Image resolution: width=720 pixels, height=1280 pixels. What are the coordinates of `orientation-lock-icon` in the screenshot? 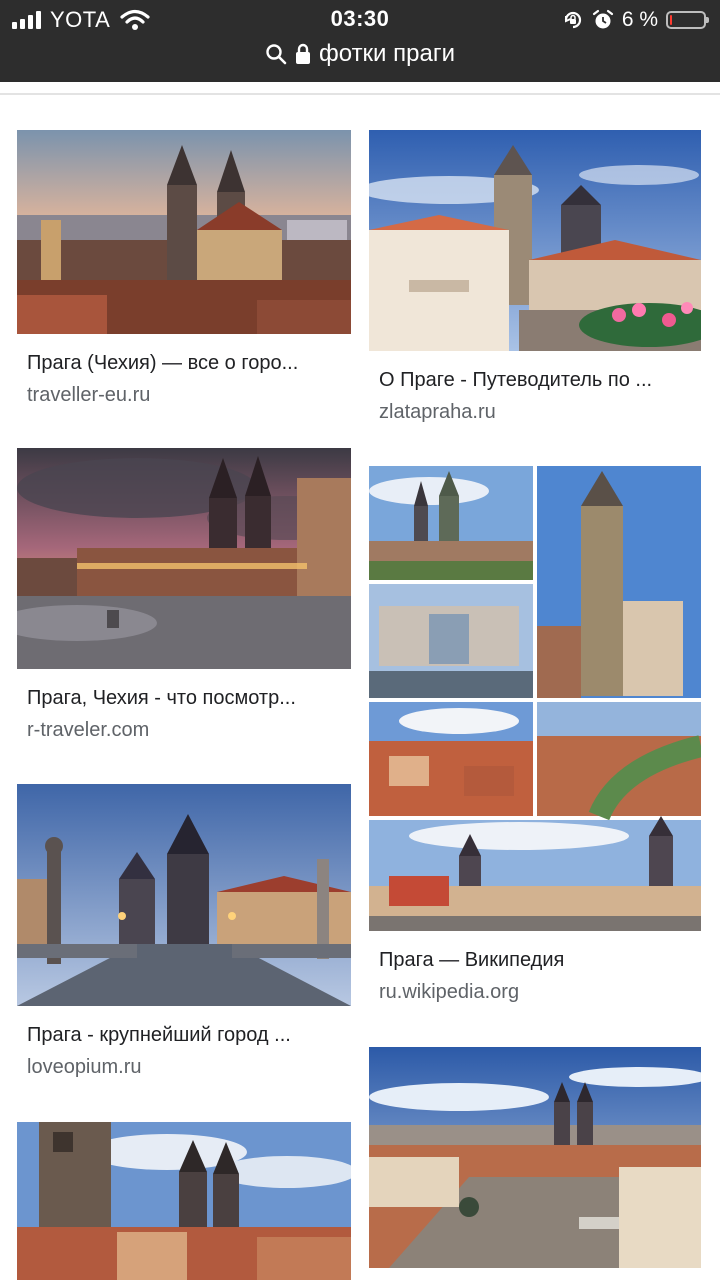 It's located at (572, 20).